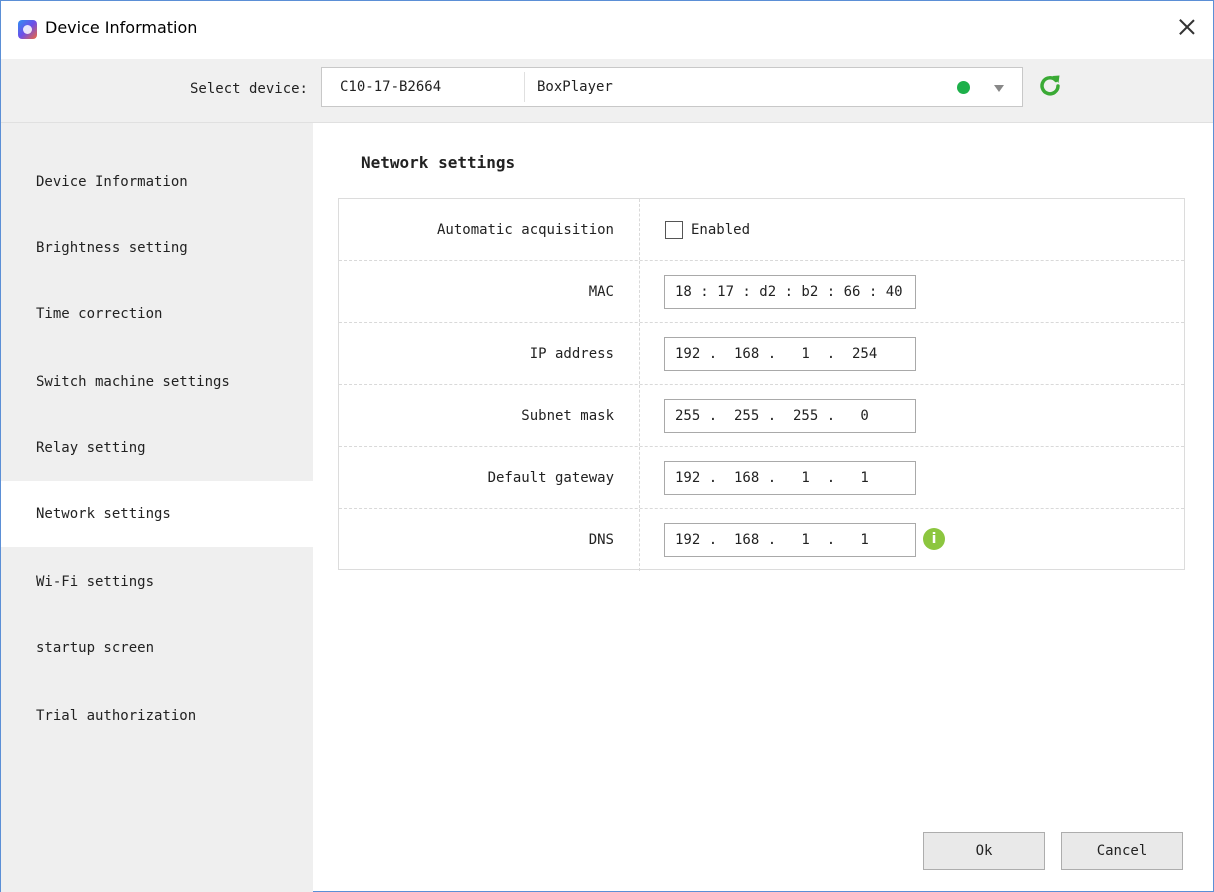 The image size is (1214, 892). I want to click on form-row-mac: MAC 18 : 17 : d2 : b2 : 66 : 40, so click(761, 292).